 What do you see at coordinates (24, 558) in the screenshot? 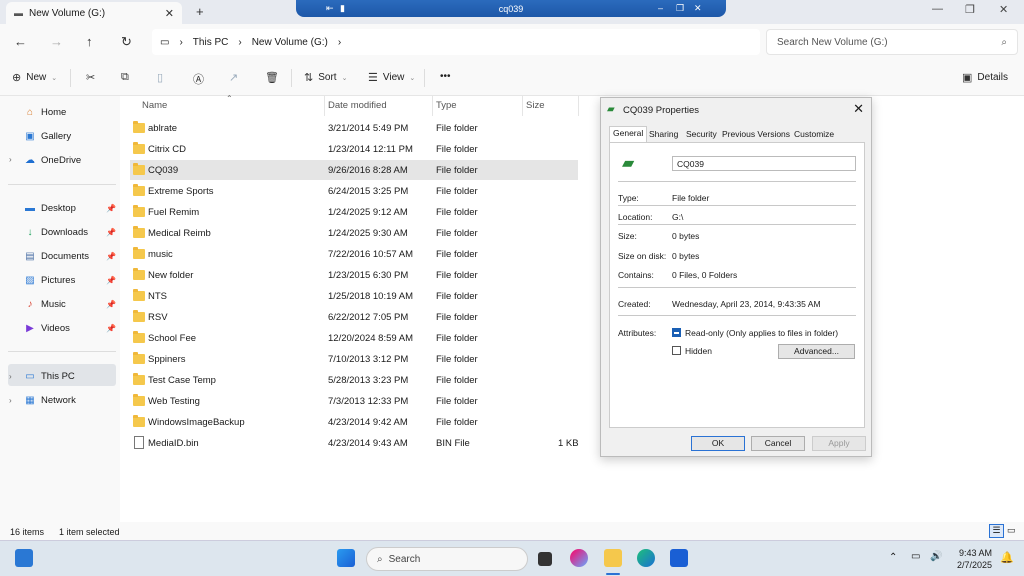
I see `widgets-icon` at bounding box center [24, 558].